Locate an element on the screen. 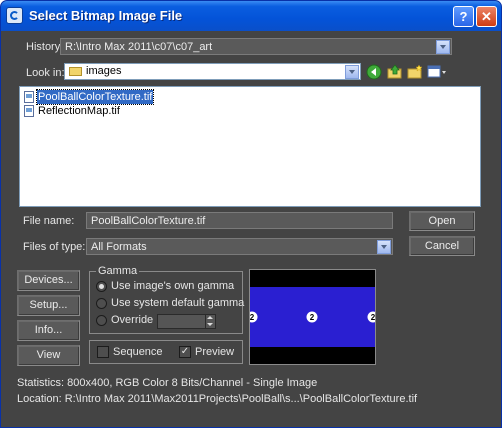 This screenshot has height=428, width=502. view-button: View is located at coordinates (48, 355).